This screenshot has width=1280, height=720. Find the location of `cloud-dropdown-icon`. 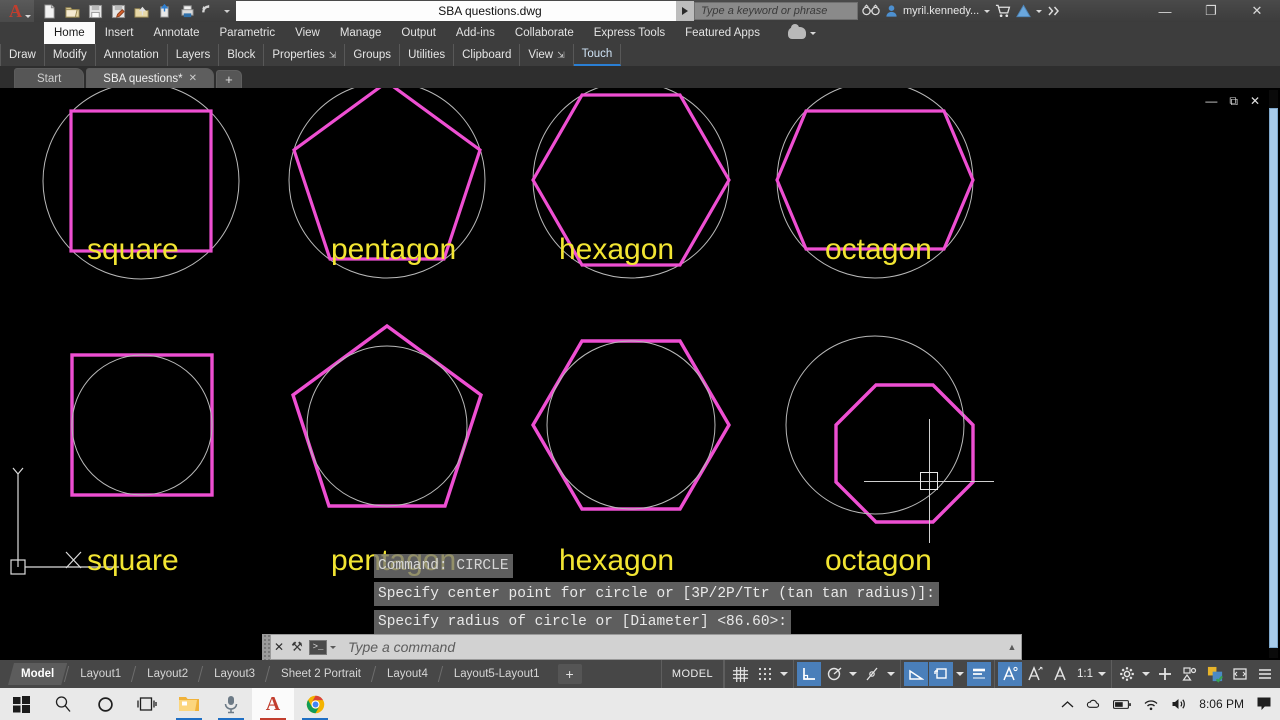

cloud-dropdown-icon is located at coordinates (812, 33).